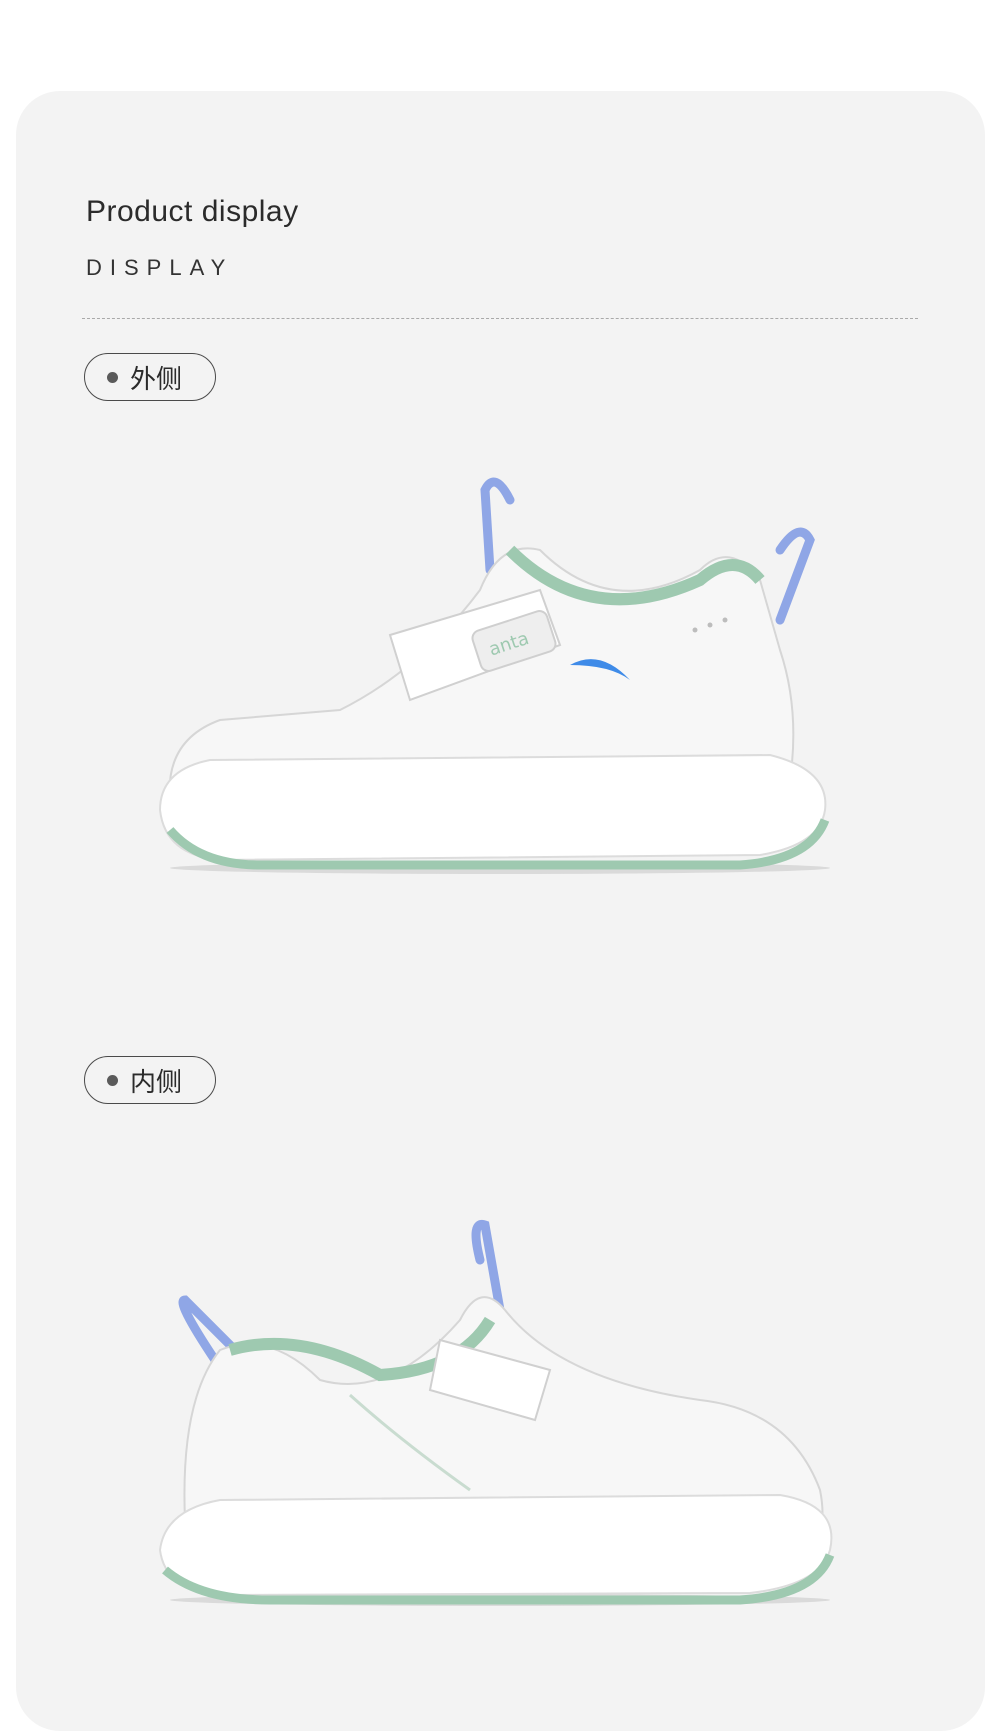 The image size is (1000, 1731). I want to click on dashed-divider, so click(500, 318).